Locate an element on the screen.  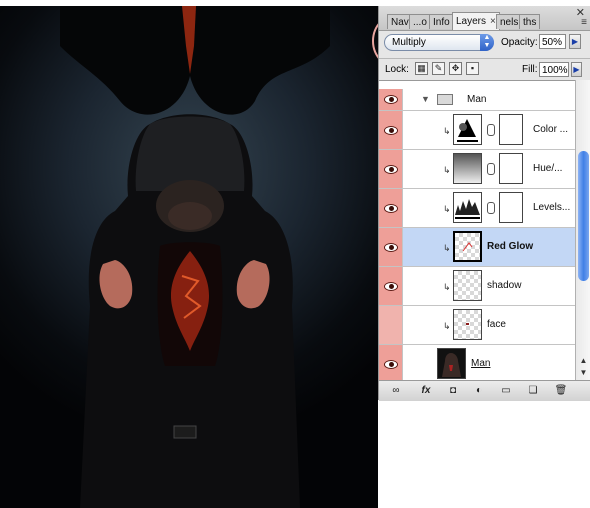
lock-all-icon: ▪ is located at coordinates (472, 68).